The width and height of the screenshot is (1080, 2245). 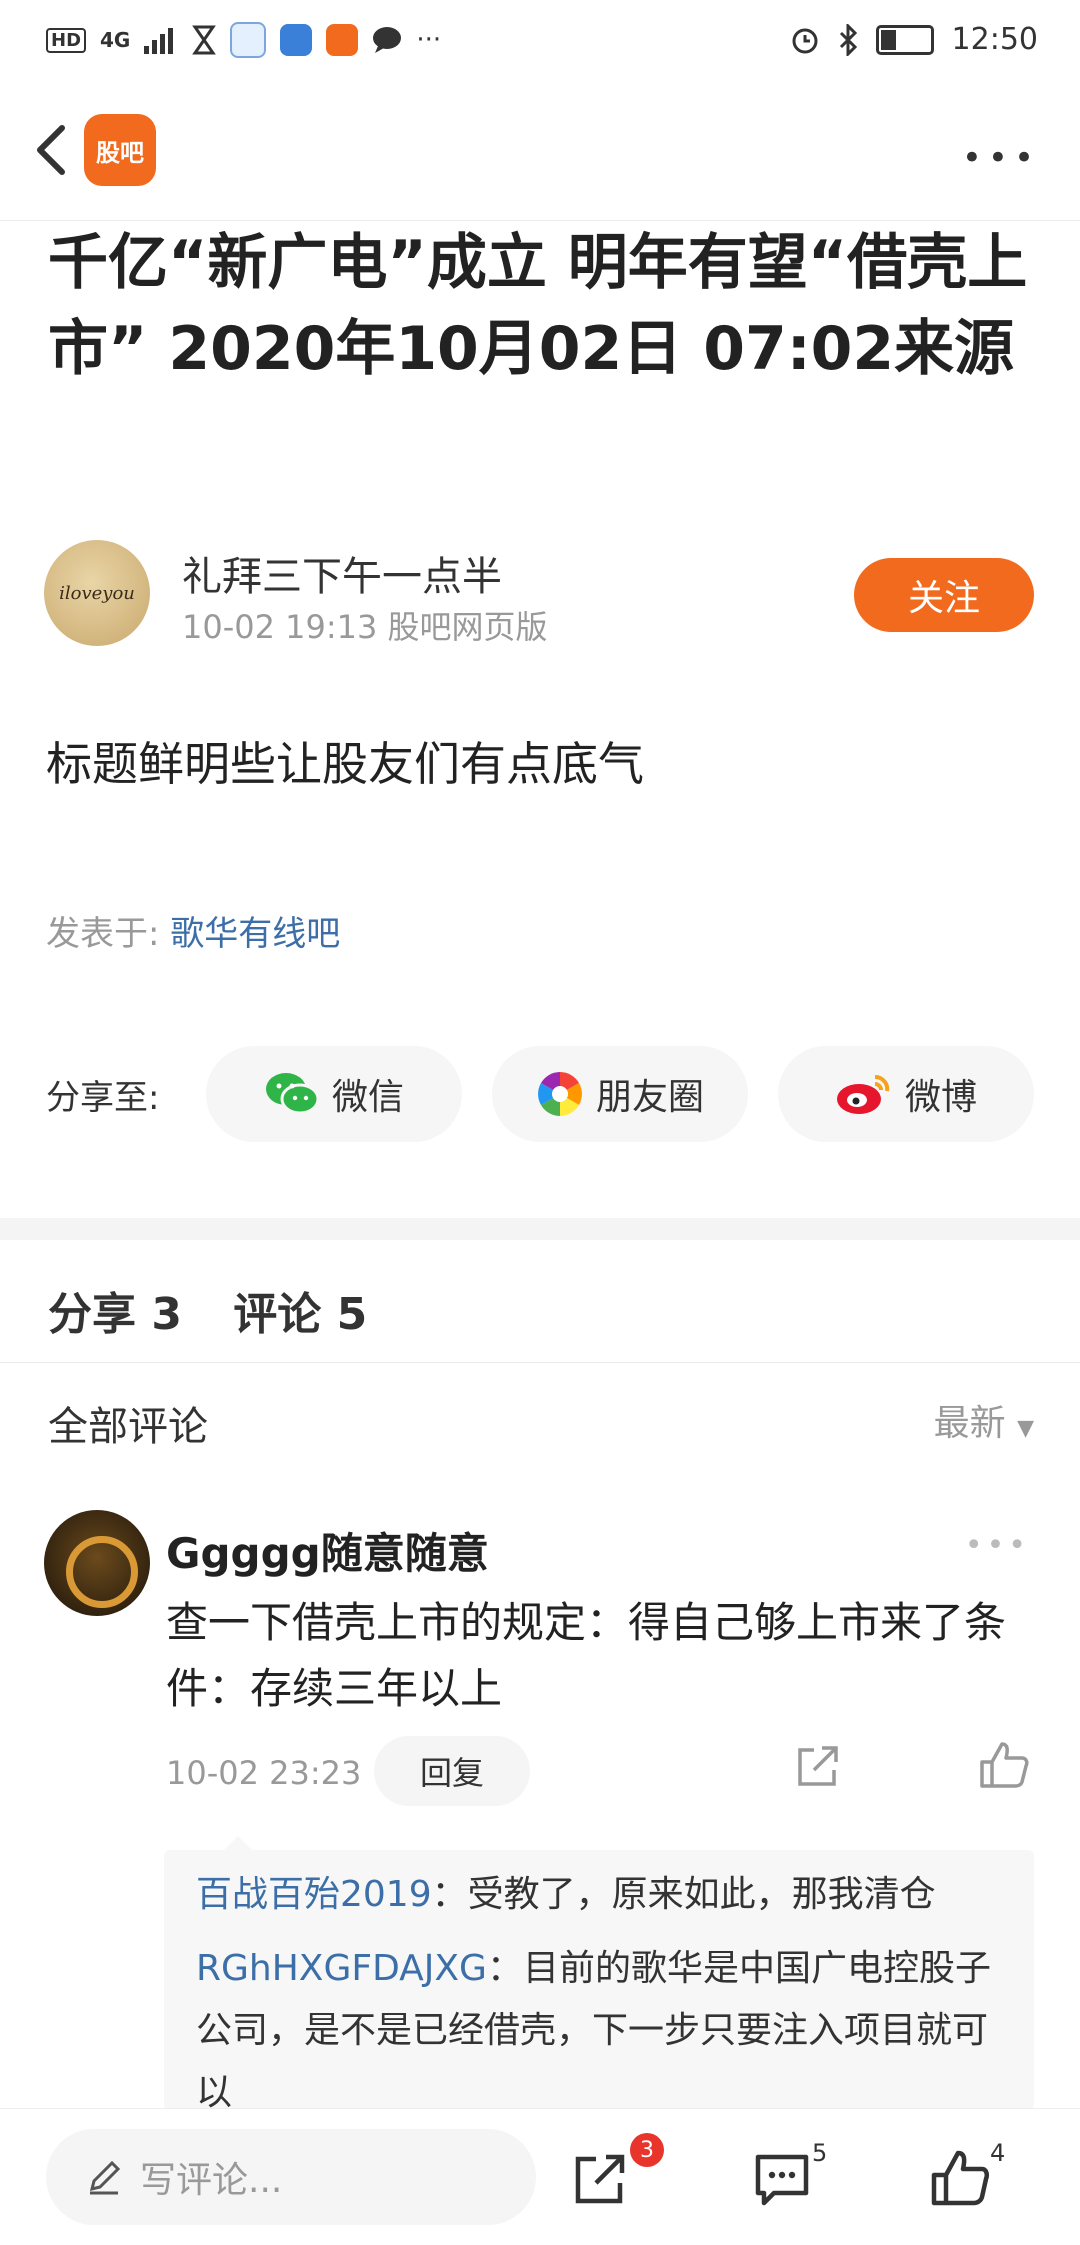 I want to click on bluetooth-icon, so click(x=848, y=39).